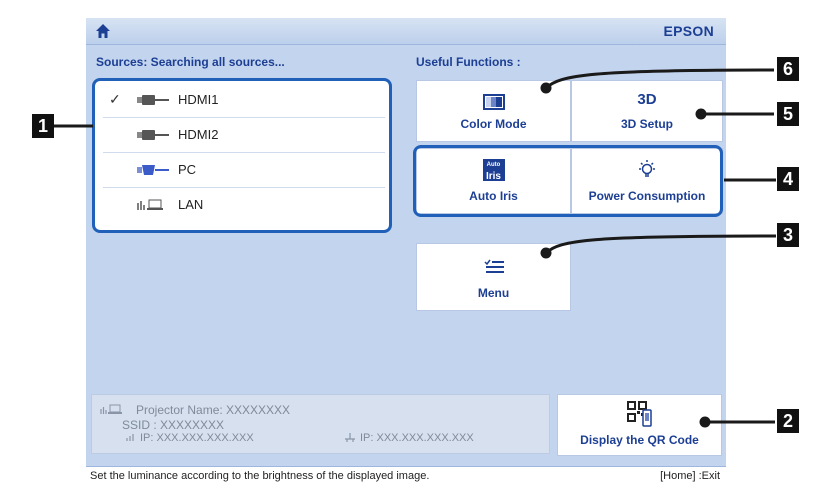 The height and width of the screenshot is (487, 821). Describe the element at coordinates (788, 421) in the screenshot. I see `callout-2: 2` at that location.